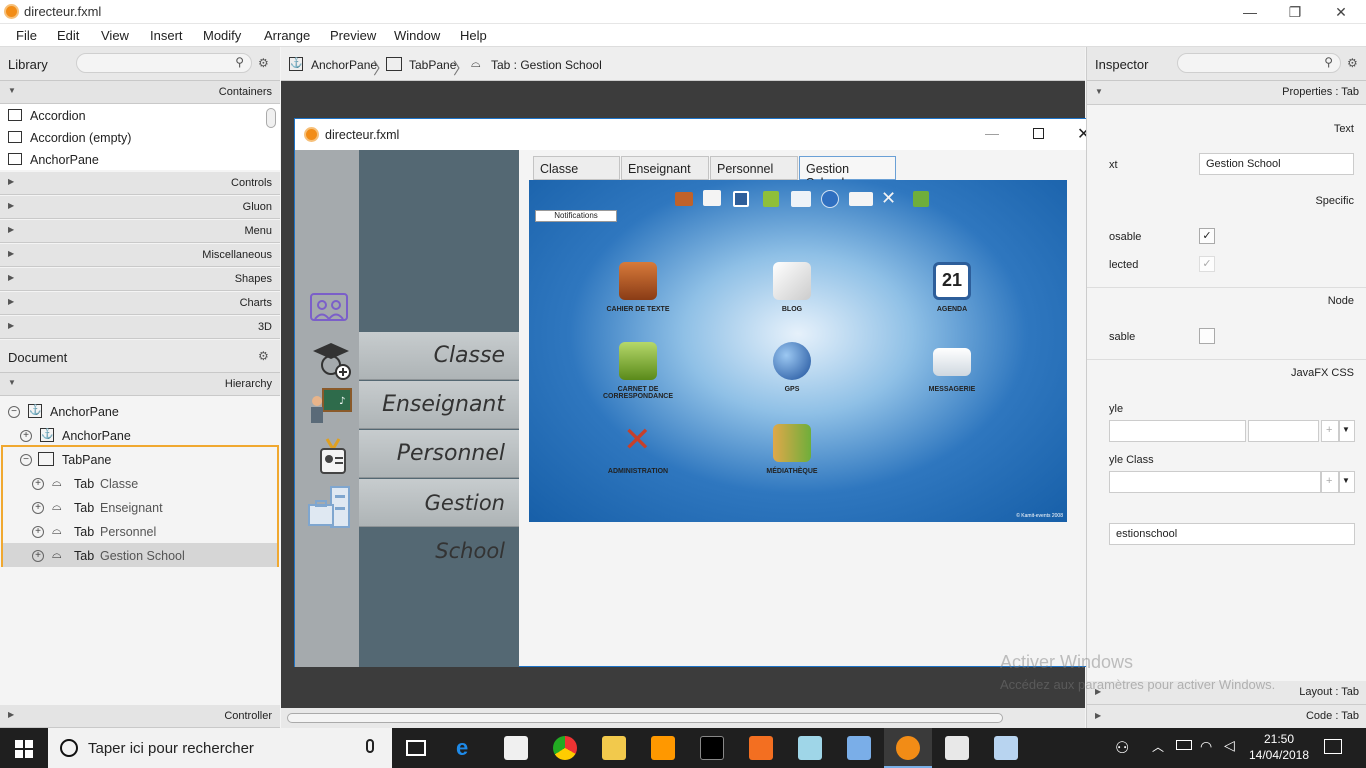 Image resolution: width=1366 pixels, height=768 pixels. Describe the element at coordinates (140, 384) in the screenshot. I see `section-hierarchy: ▼ Hierarchy` at that location.